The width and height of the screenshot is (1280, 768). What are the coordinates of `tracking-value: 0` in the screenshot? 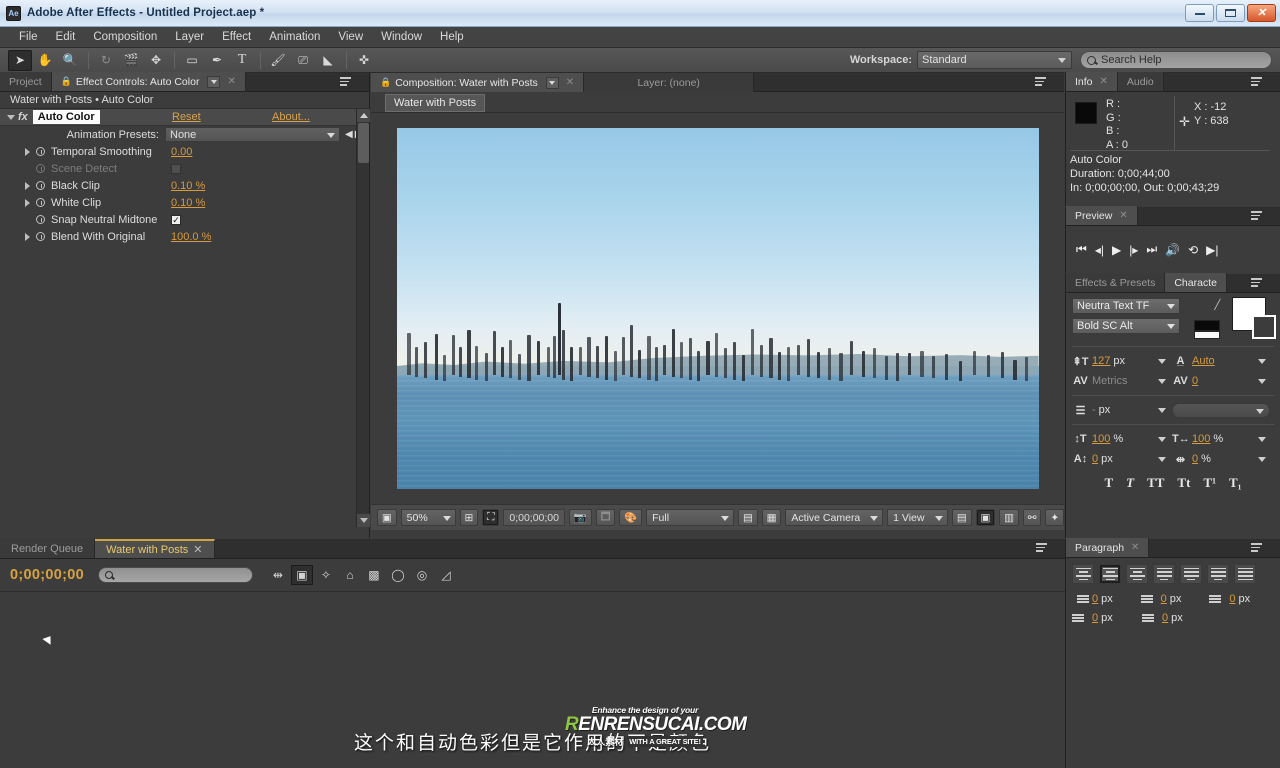 It's located at (1195, 381).